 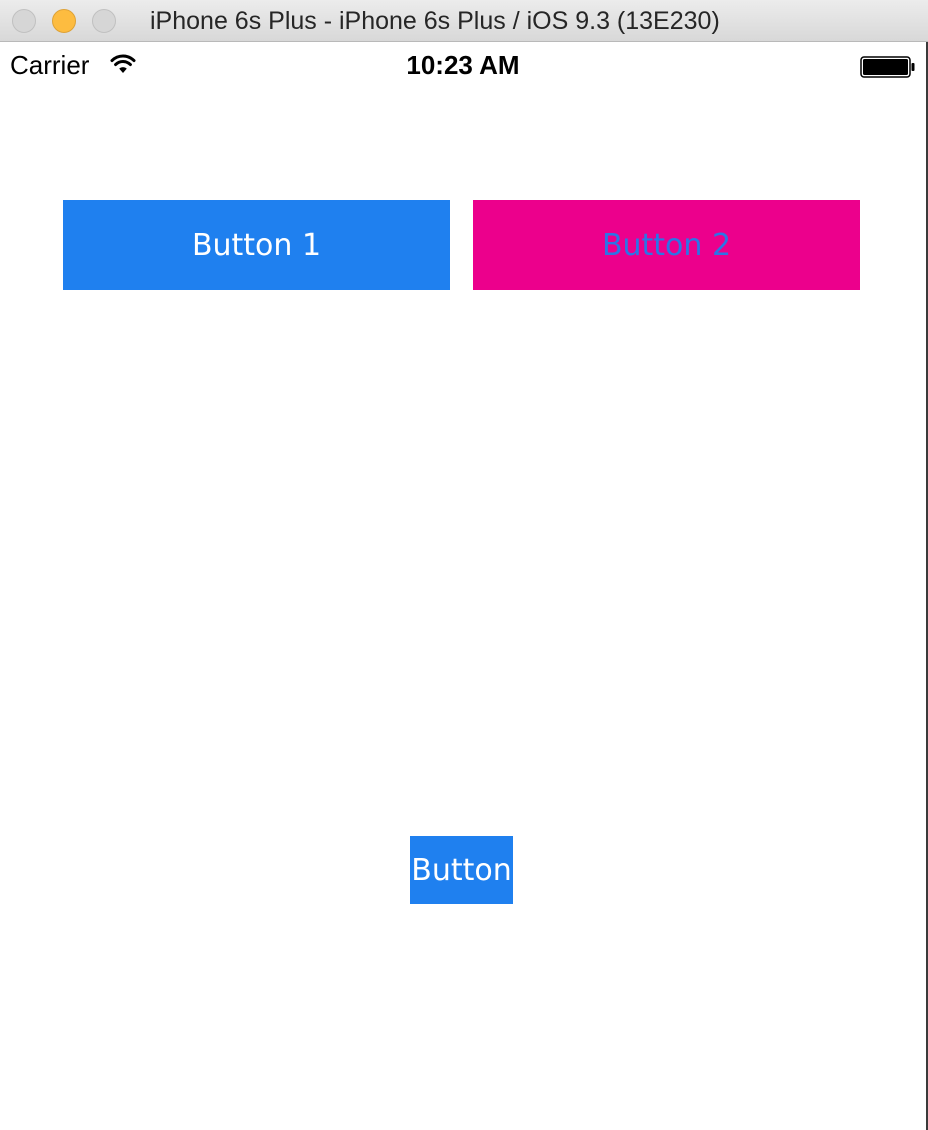 What do you see at coordinates (888, 67) in the screenshot?
I see `battery-icon` at bounding box center [888, 67].